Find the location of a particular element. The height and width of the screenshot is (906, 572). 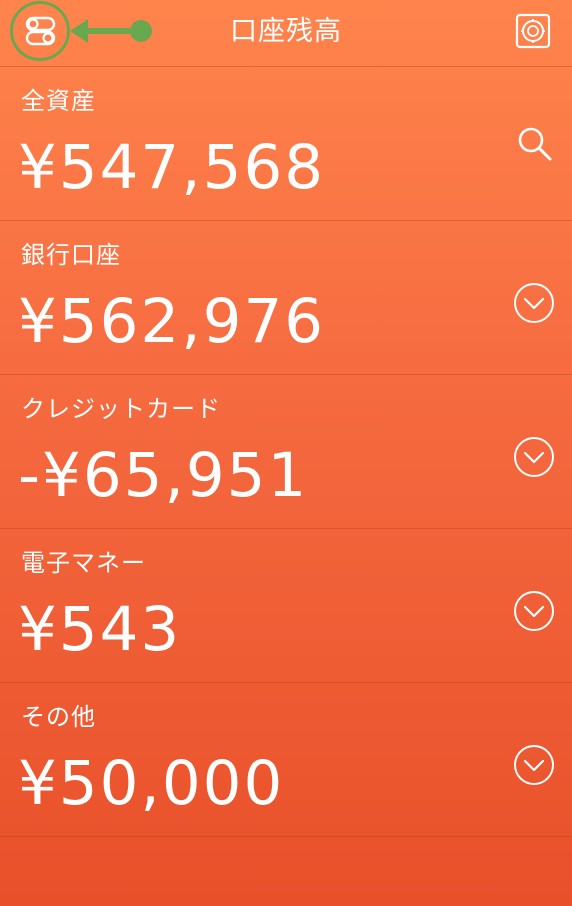

row-amount: ¥547,568 is located at coordinates (172, 167).